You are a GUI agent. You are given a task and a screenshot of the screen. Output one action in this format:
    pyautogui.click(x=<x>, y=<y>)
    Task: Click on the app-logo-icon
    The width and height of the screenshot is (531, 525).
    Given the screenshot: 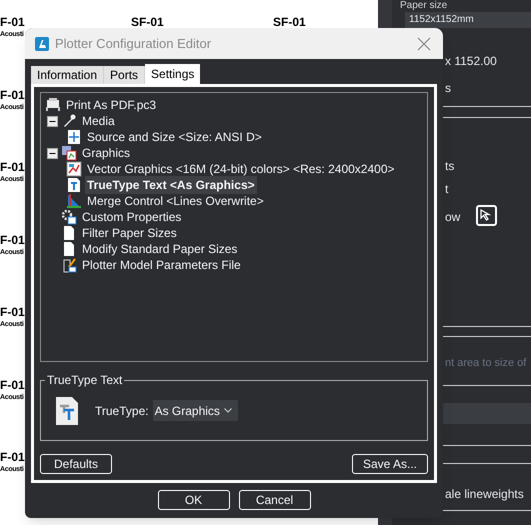 What is the action you would take?
    pyautogui.click(x=42, y=43)
    